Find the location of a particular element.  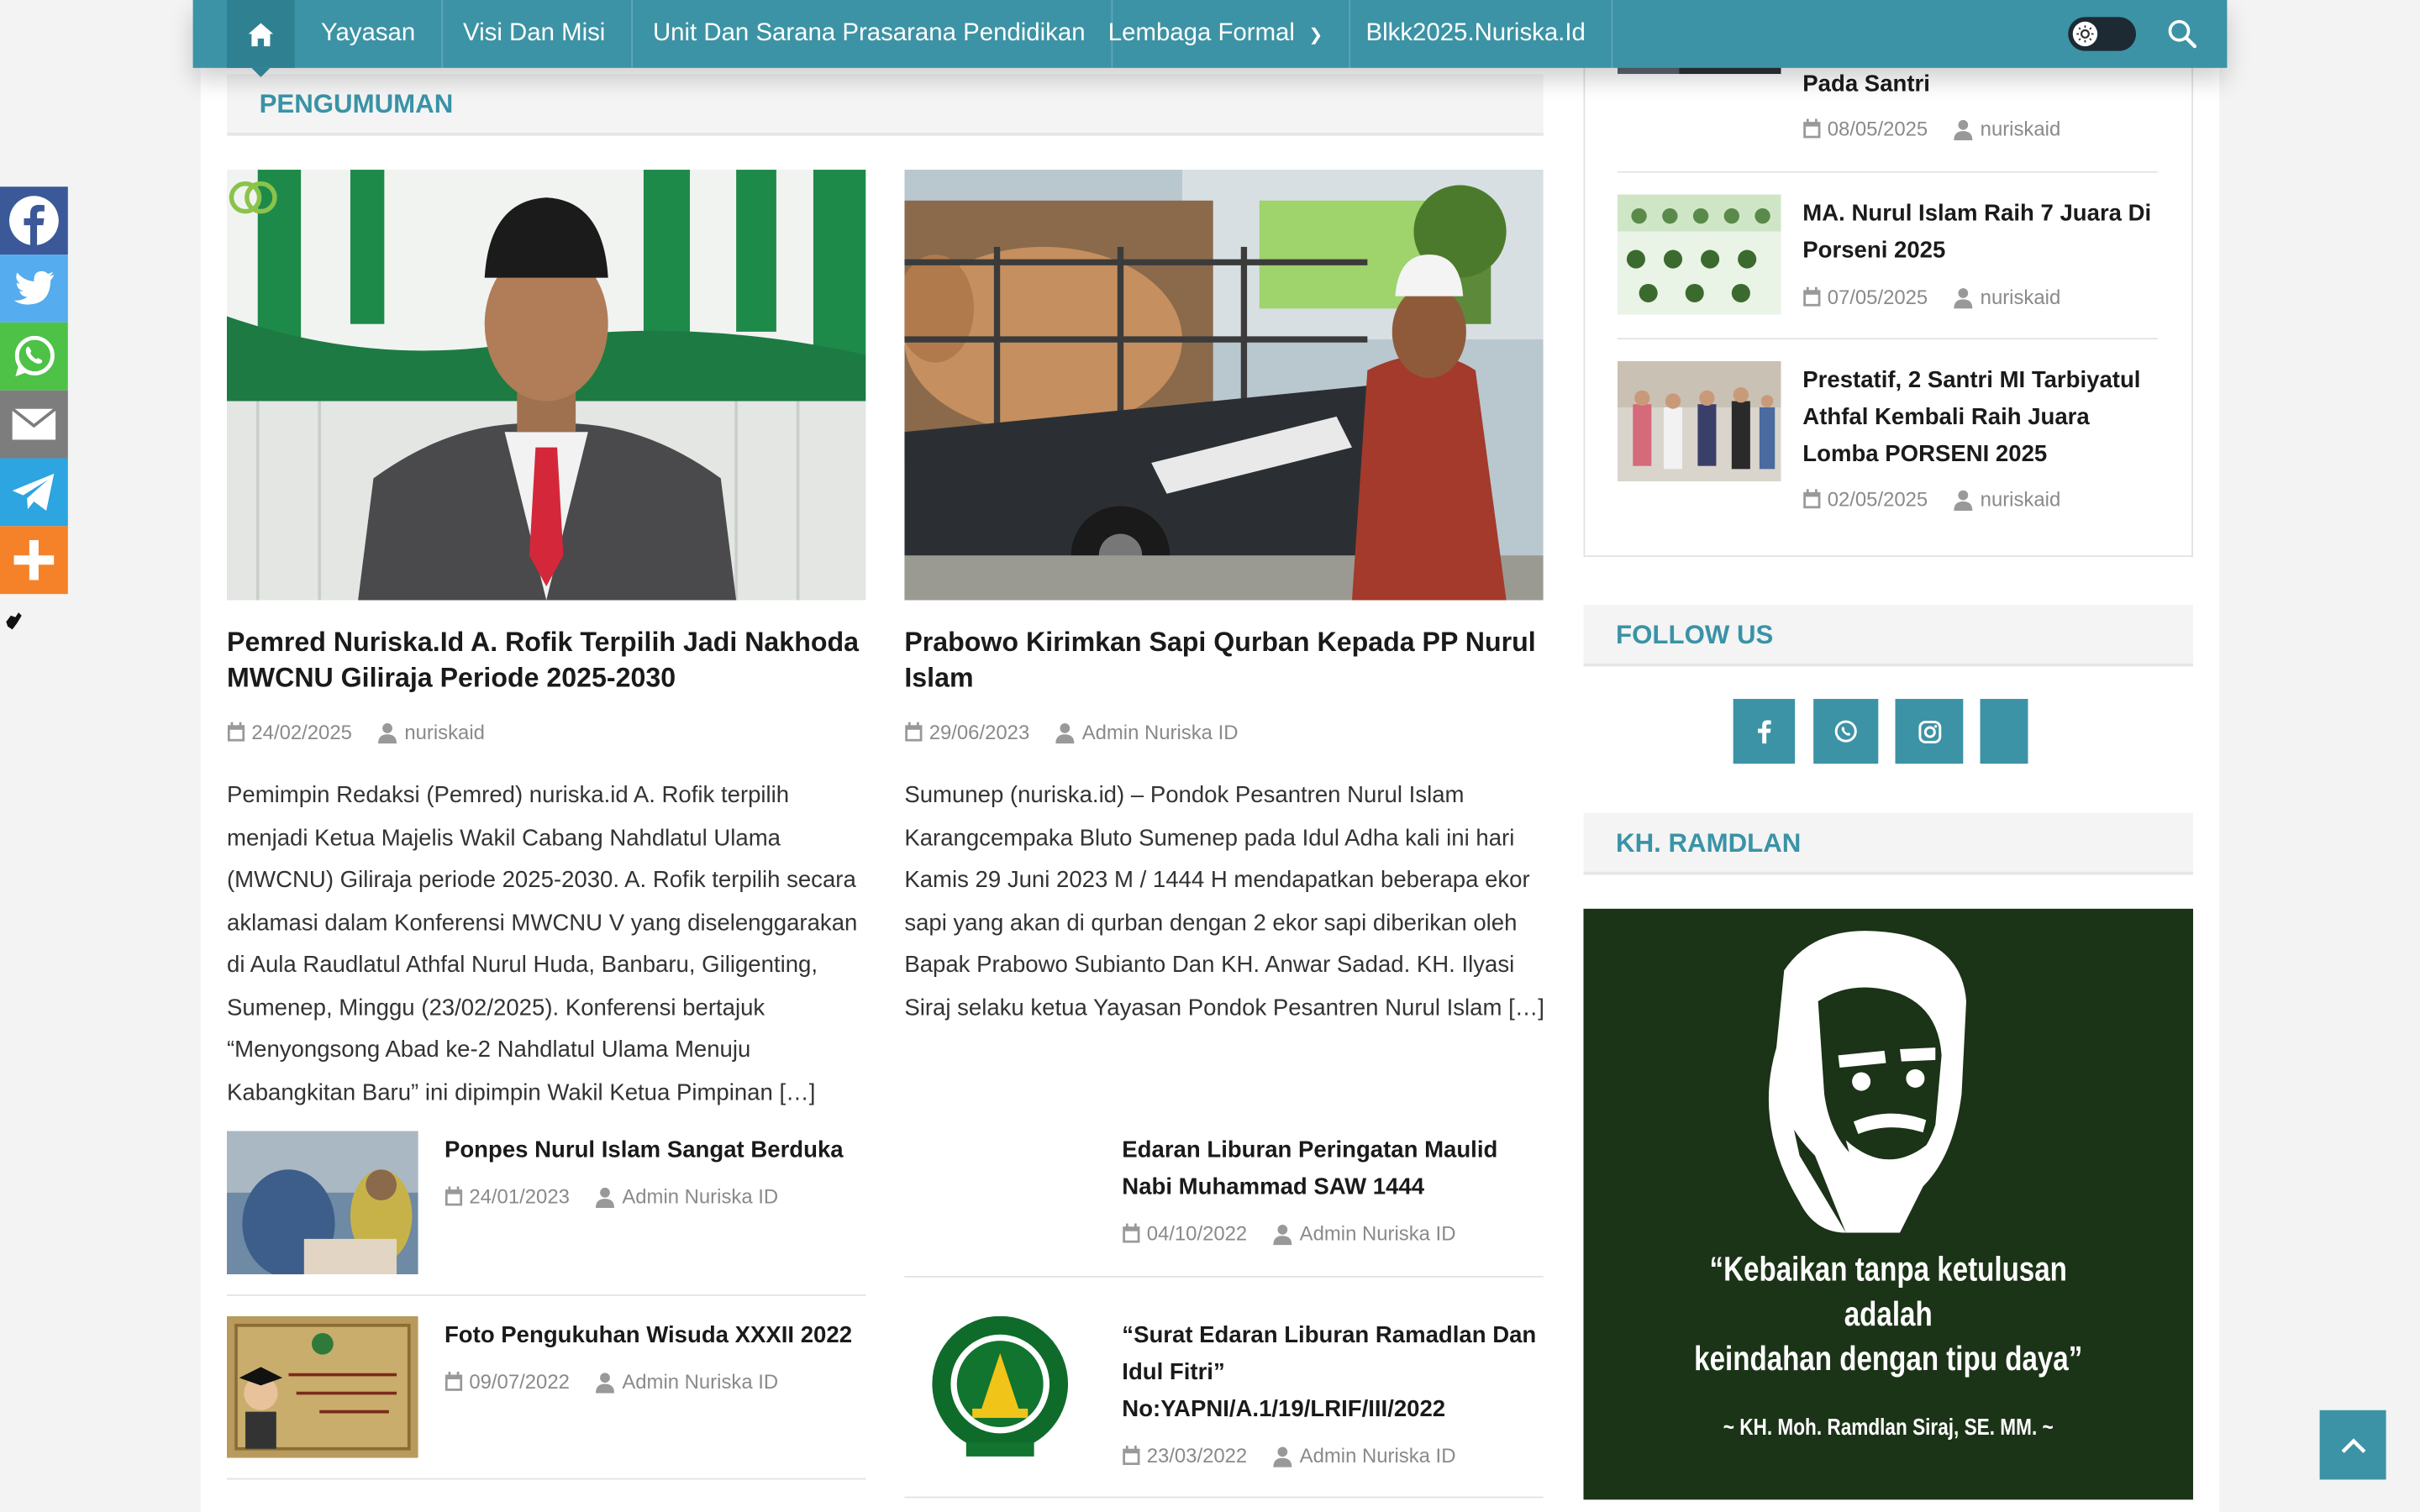

nav-item-unit-sarana: Unit Dan Sarana Prasarana Pendidikan is located at coordinates (870, 34).